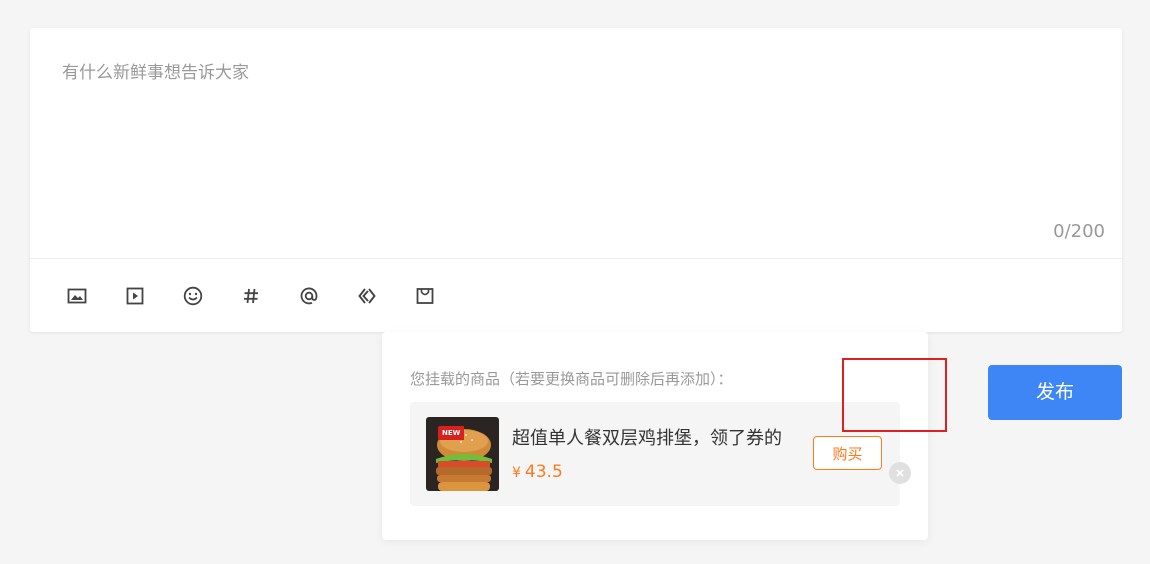 The image size is (1150, 564). What do you see at coordinates (543, 472) in the screenshot?
I see `price-value: 43.5` at bounding box center [543, 472].